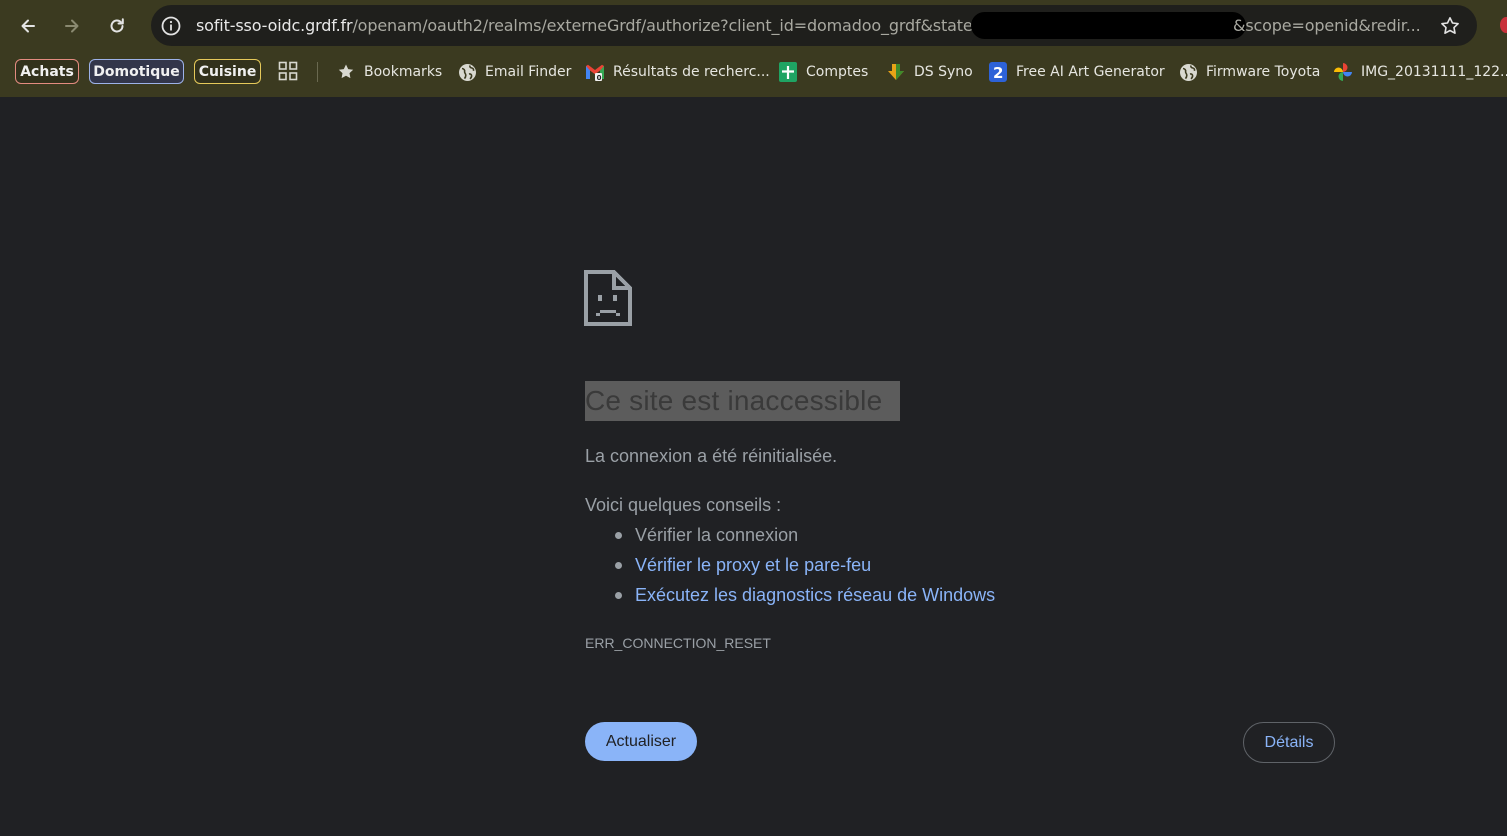 This screenshot has height=836, width=1507. I want to click on reload-icon, so click(117, 25).